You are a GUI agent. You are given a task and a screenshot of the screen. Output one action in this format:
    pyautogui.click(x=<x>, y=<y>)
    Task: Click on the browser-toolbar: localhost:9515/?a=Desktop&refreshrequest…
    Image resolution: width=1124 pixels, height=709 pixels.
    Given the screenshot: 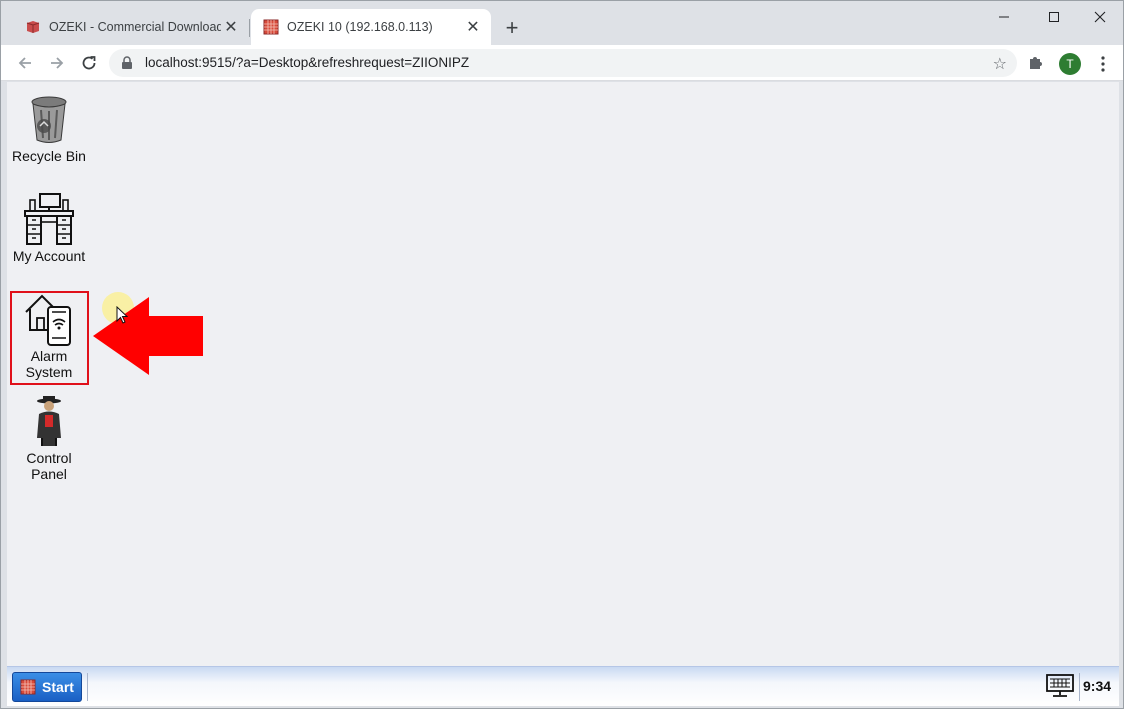 What is the action you would take?
    pyautogui.click(x=562, y=63)
    